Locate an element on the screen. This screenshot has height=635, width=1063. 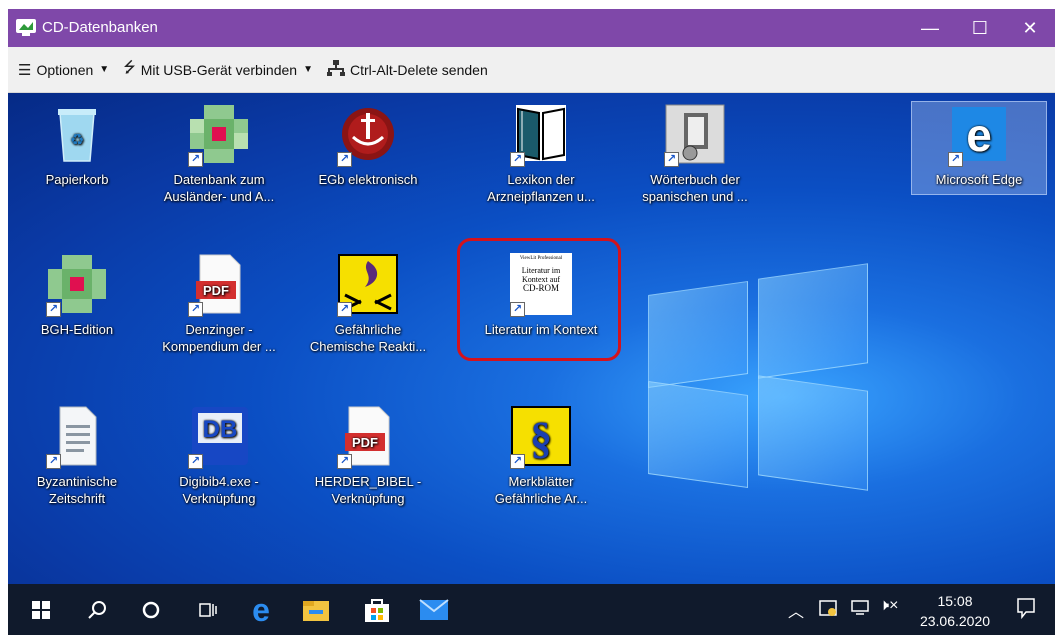
icon-label: BGH-Edition is located at coordinates (77, 329).